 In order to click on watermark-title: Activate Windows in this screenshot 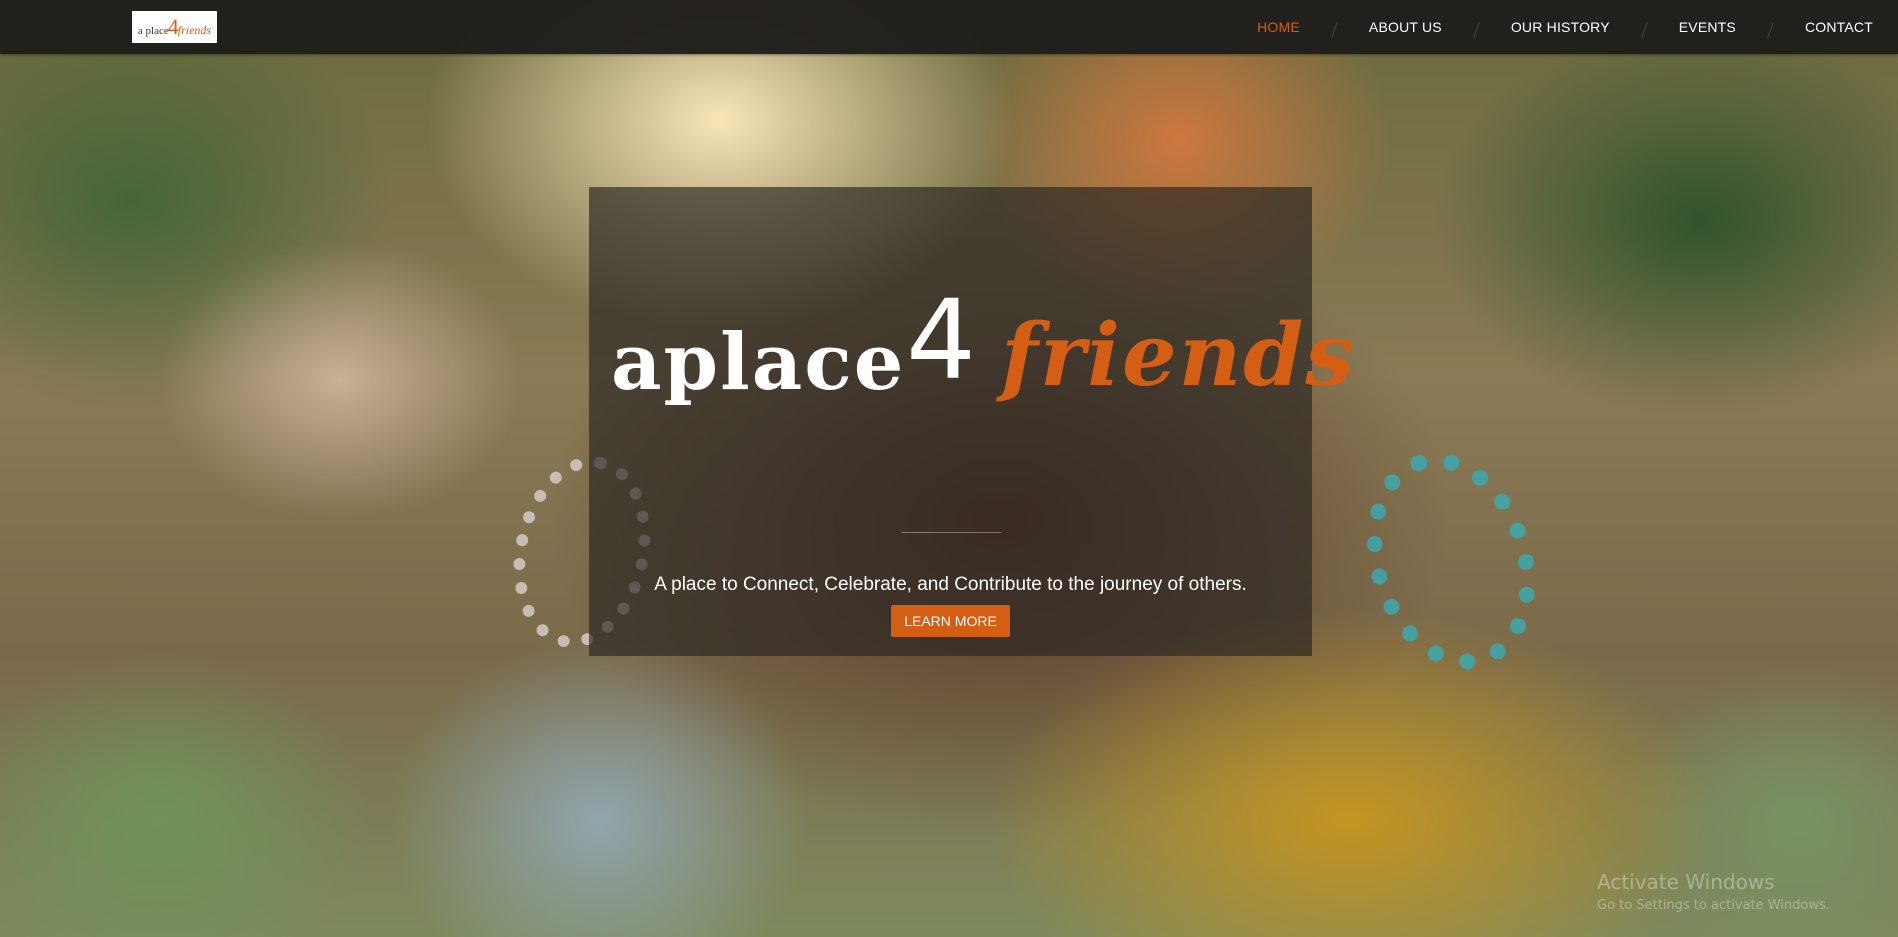, I will do `click(1686, 882)`.